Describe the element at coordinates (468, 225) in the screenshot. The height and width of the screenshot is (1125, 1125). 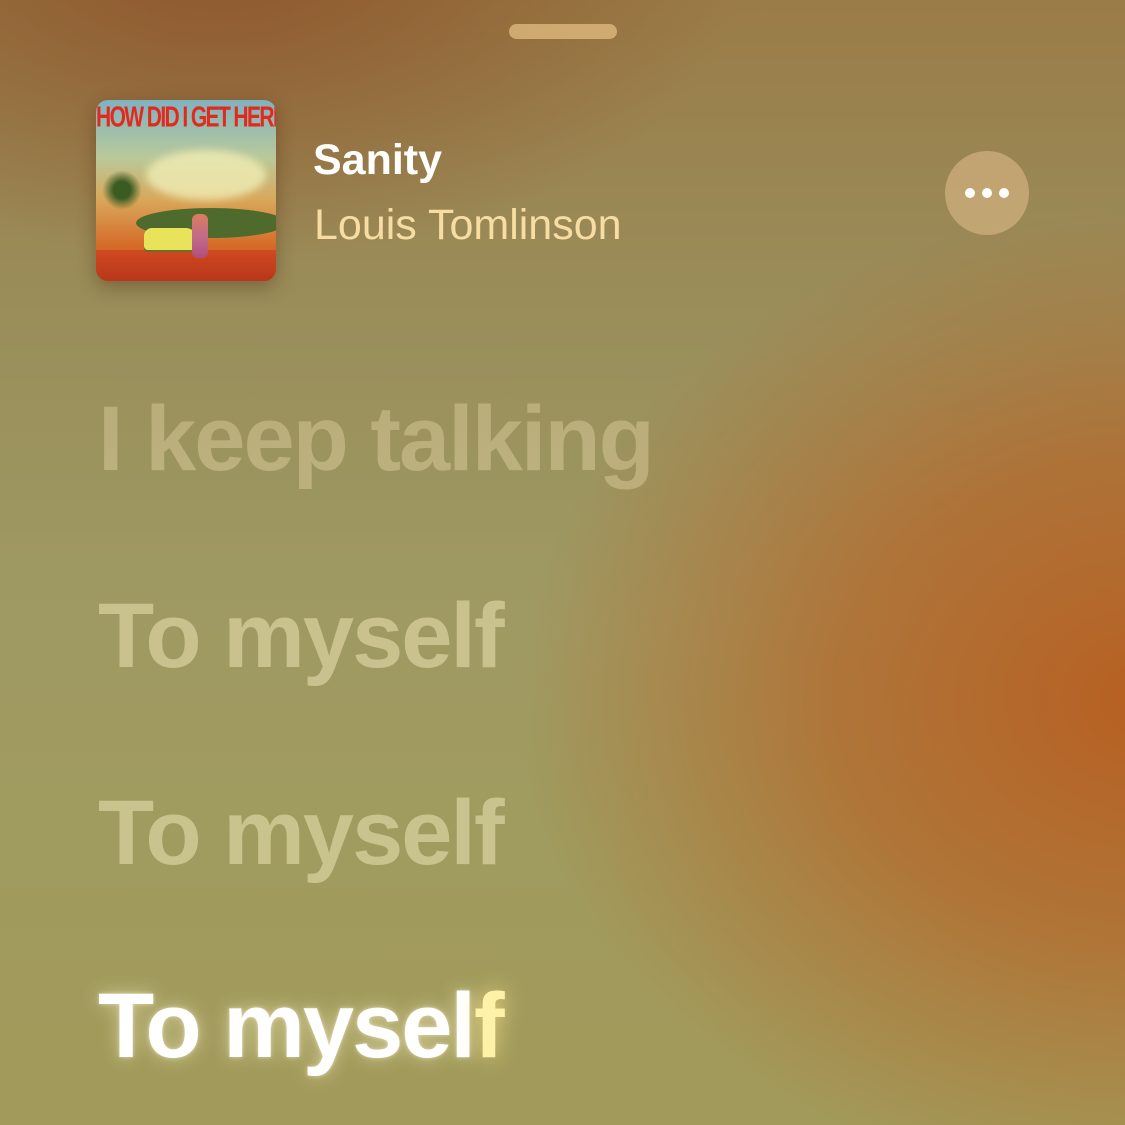
I see `artist-name: Louis Tomlinson` at that location.